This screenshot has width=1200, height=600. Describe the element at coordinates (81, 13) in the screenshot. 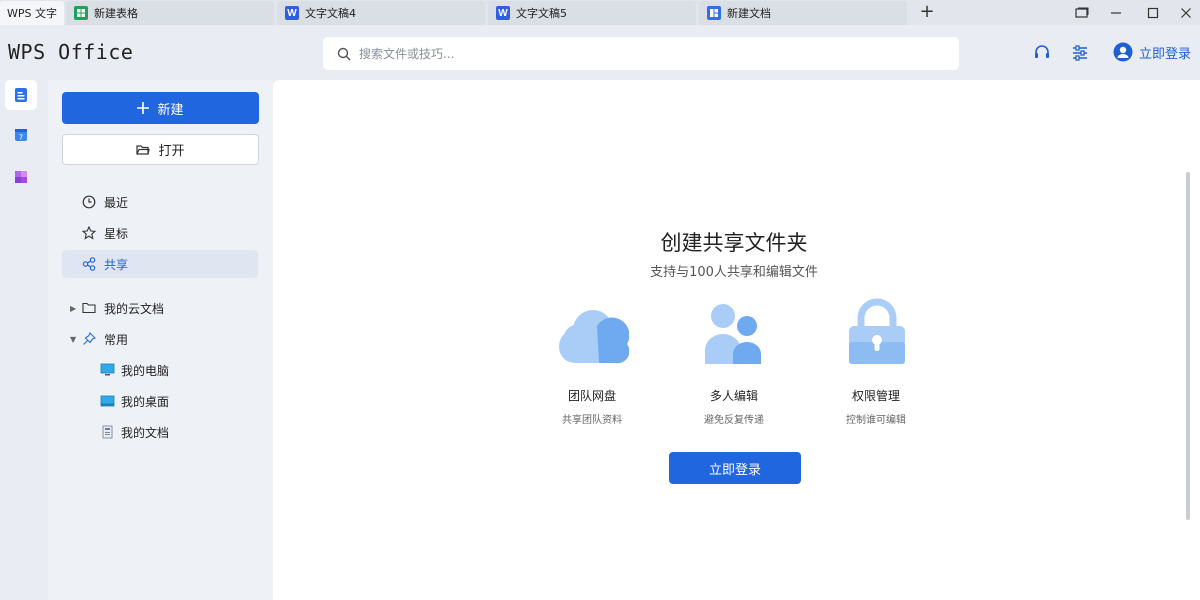

I see `spreadsheet-icon` at that location.